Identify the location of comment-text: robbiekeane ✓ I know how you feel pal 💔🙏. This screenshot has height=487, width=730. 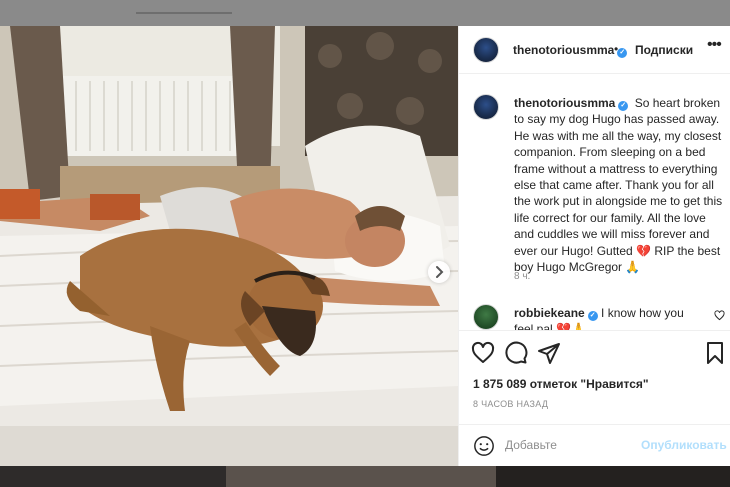
(609, 317).